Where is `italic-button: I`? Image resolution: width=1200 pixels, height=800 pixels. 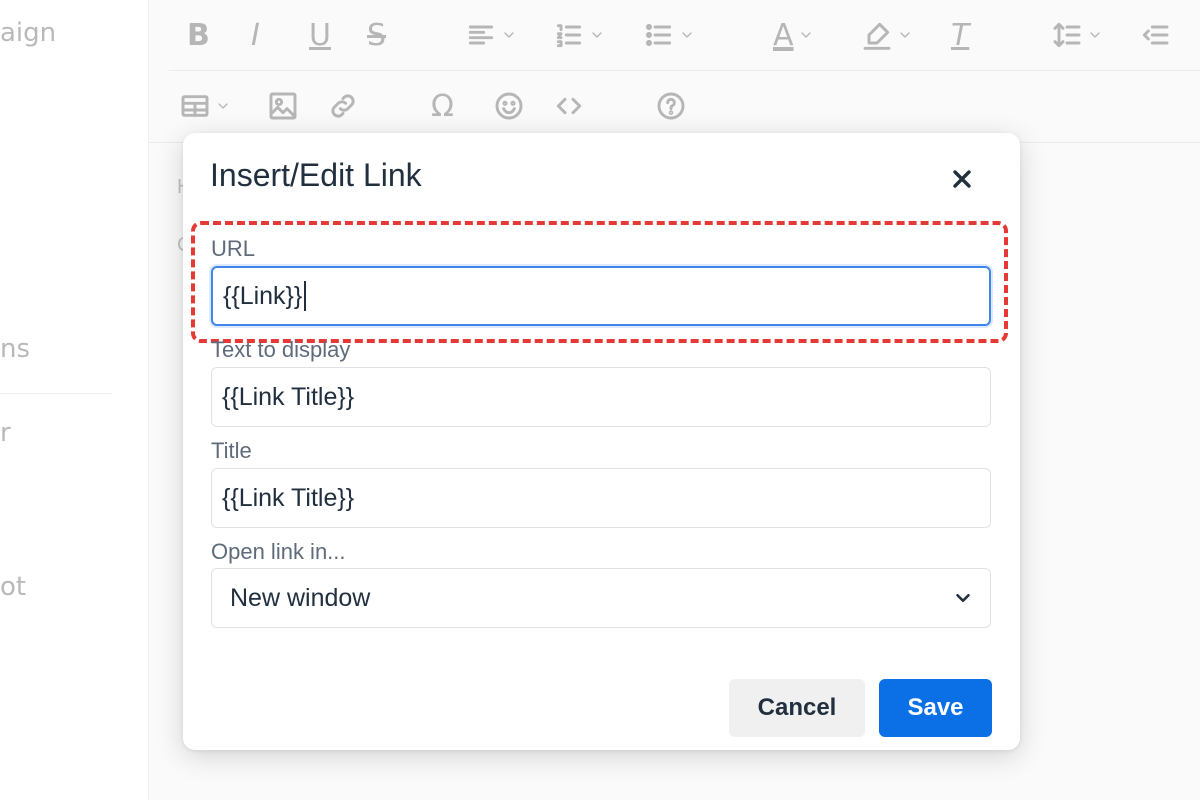
italic-button: I is located at coordinates (255, 35).